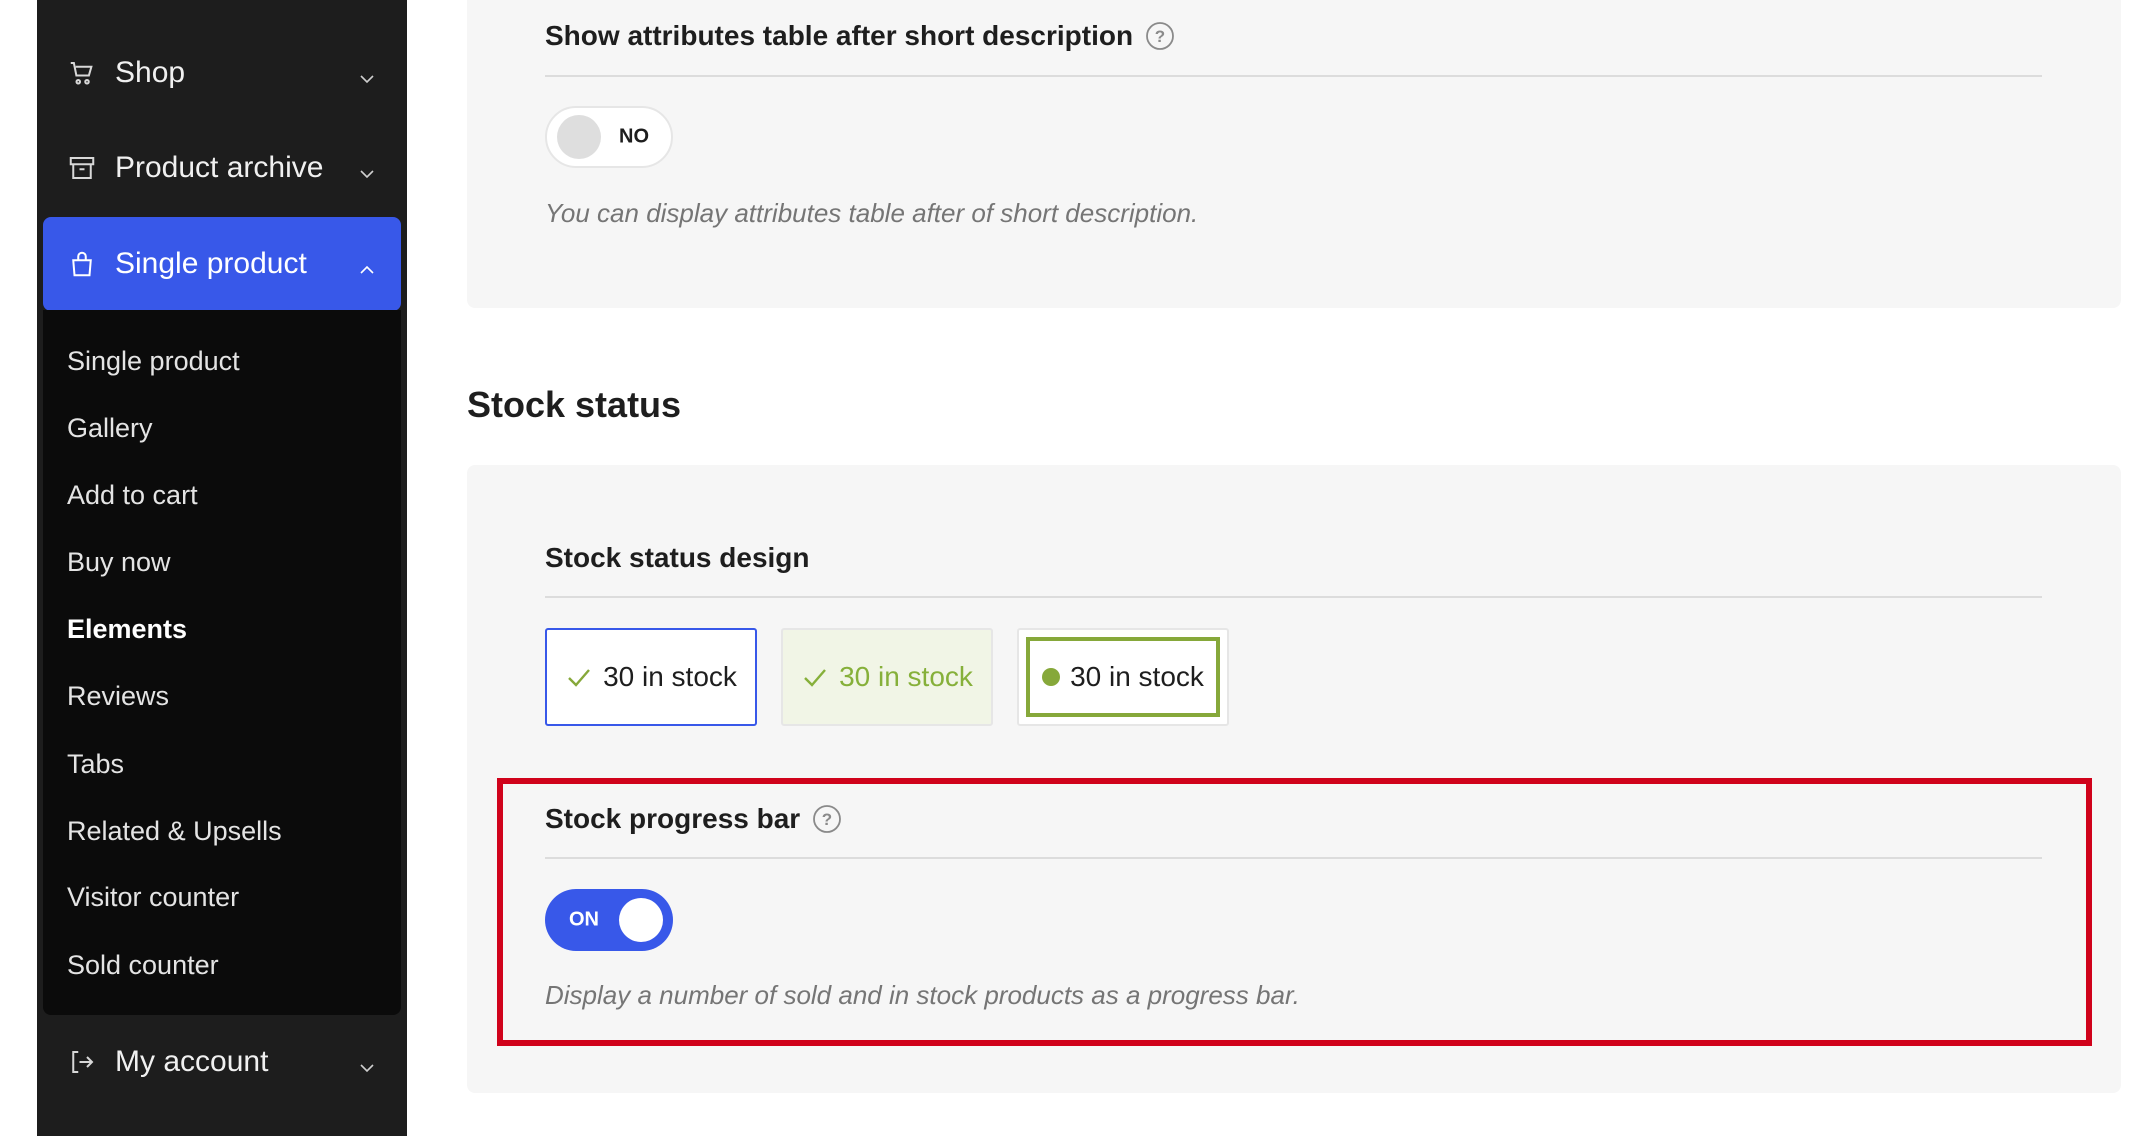 This screenshot has height=1136, width=2156. Describe the element at coordinates (119, 562) in the screenshot. I see `submenu-item-buy-now: Buy now` at that location.